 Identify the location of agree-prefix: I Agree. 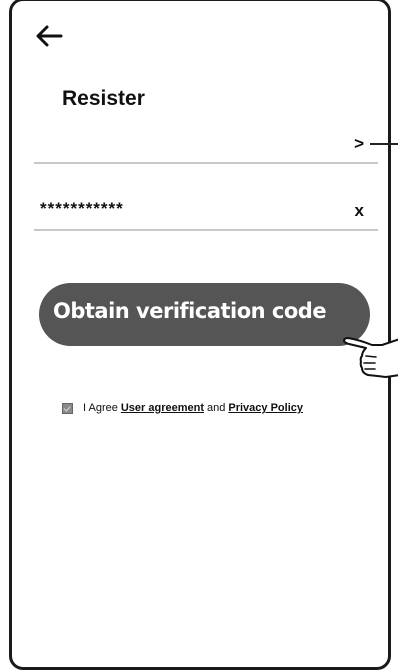
(100, 408).